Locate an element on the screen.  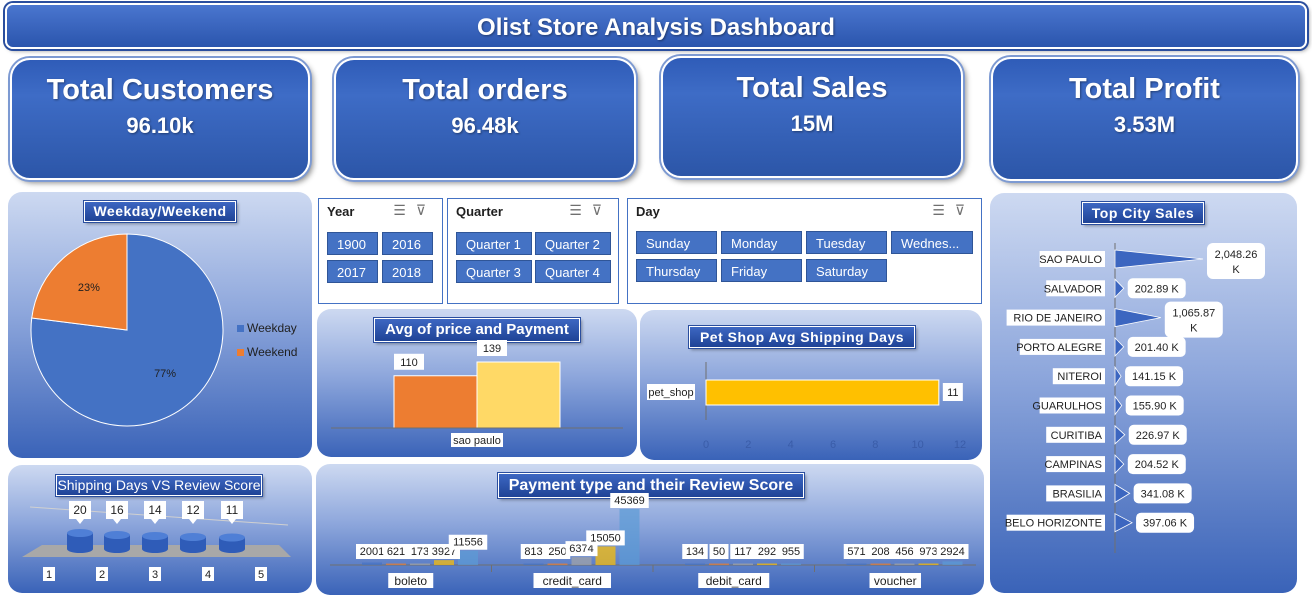
slicer-item-quarter-4: Quarter 4 is located at coordinates (573, 271).